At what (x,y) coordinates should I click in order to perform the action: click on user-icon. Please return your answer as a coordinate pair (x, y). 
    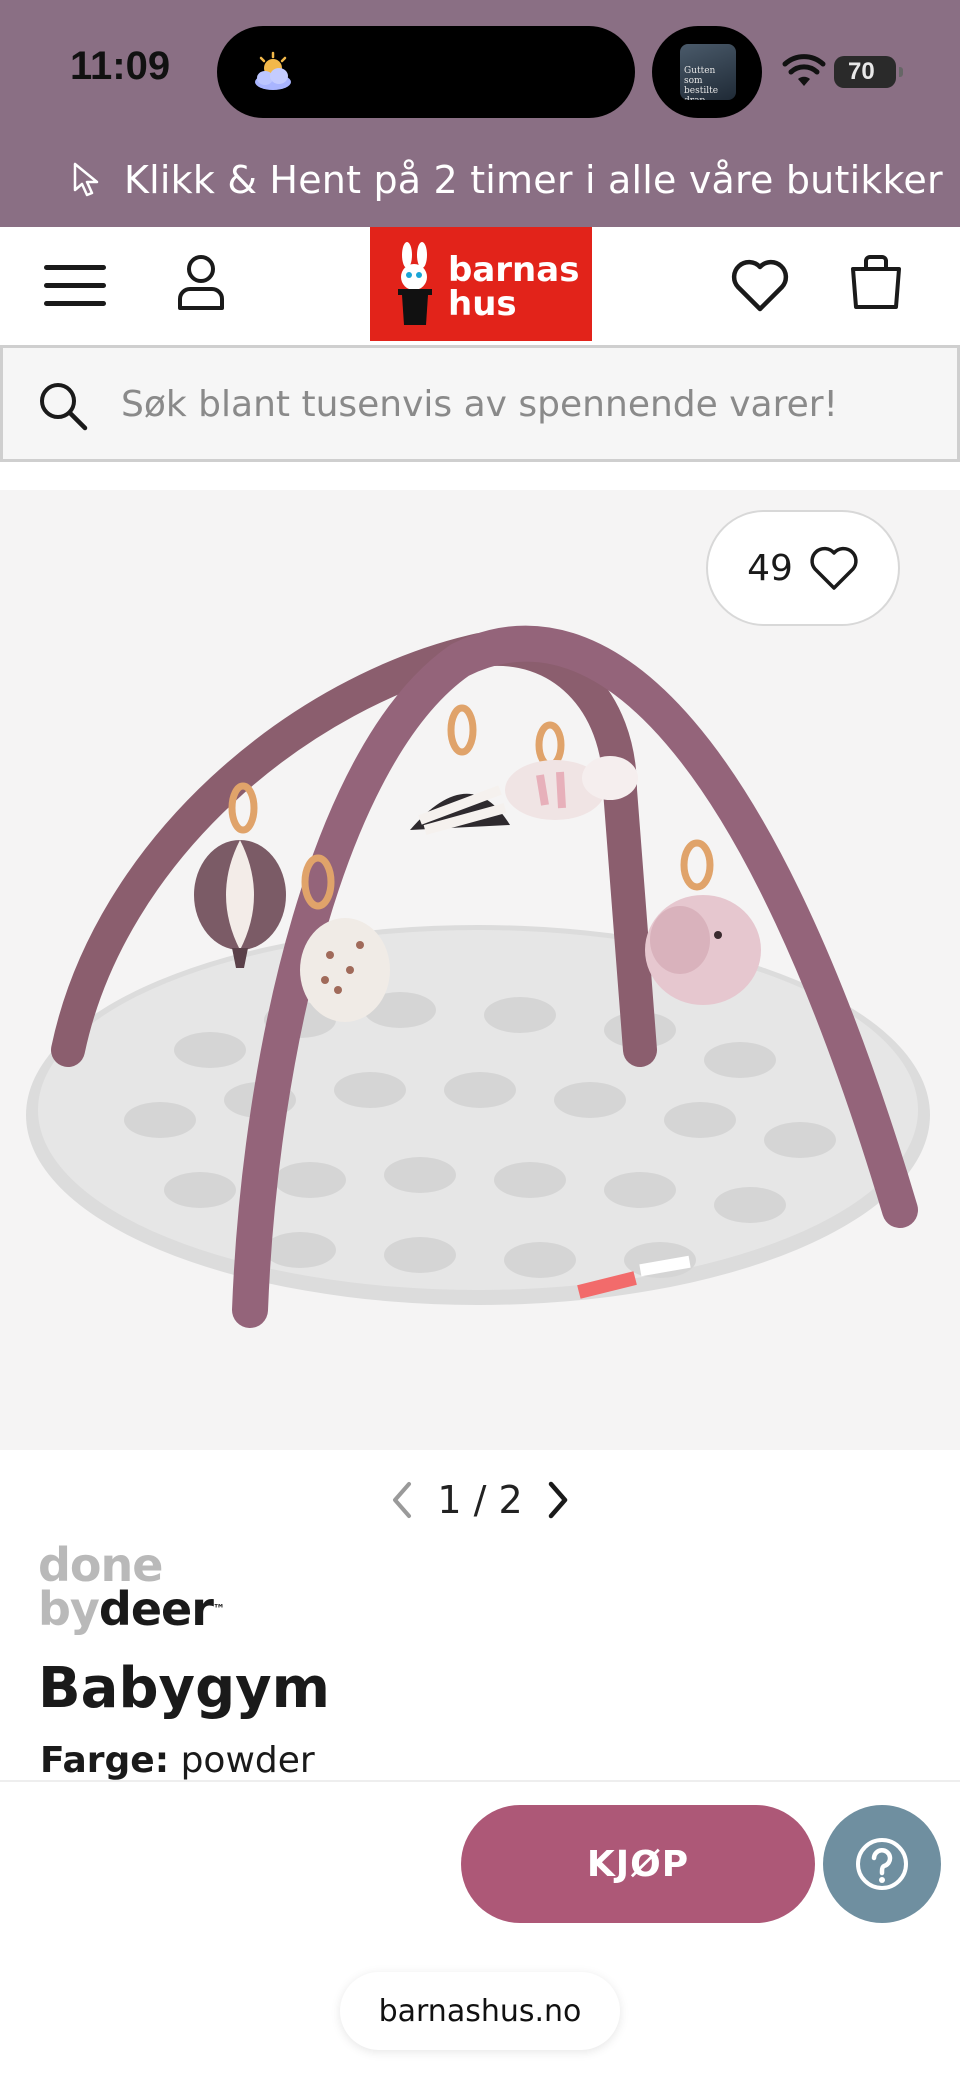
    Looking at the image, I should click on (201, 282).